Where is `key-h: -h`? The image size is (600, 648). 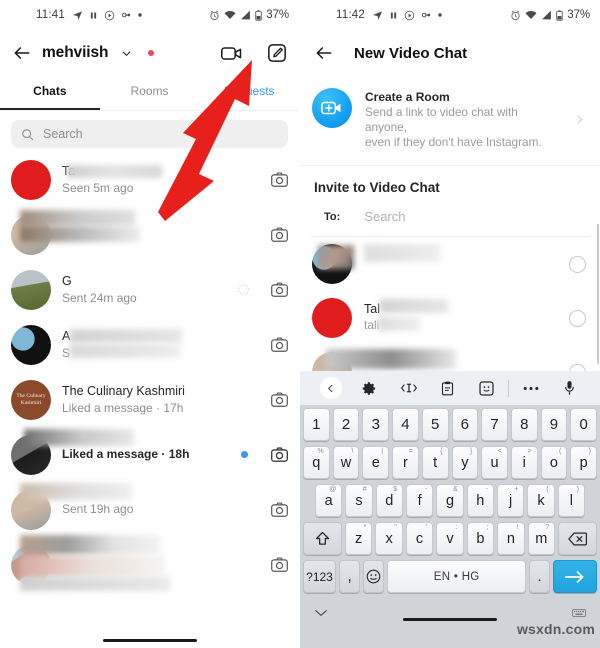
key-h: -h is located at coordinates (480, 500).